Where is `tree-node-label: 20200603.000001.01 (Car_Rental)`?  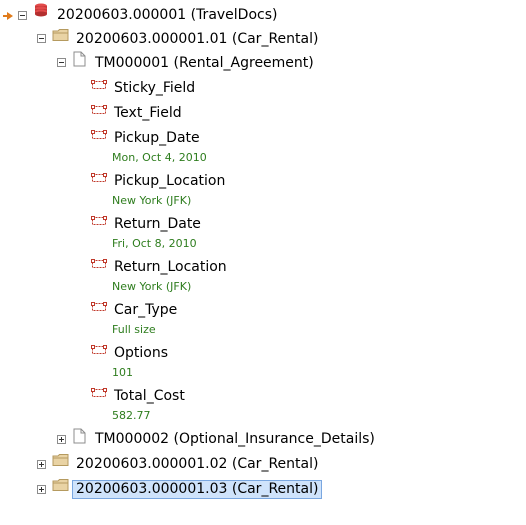
tree-node-label: 20200603.000001.01 (Car_Rental) is located at coordinates (197, 39).